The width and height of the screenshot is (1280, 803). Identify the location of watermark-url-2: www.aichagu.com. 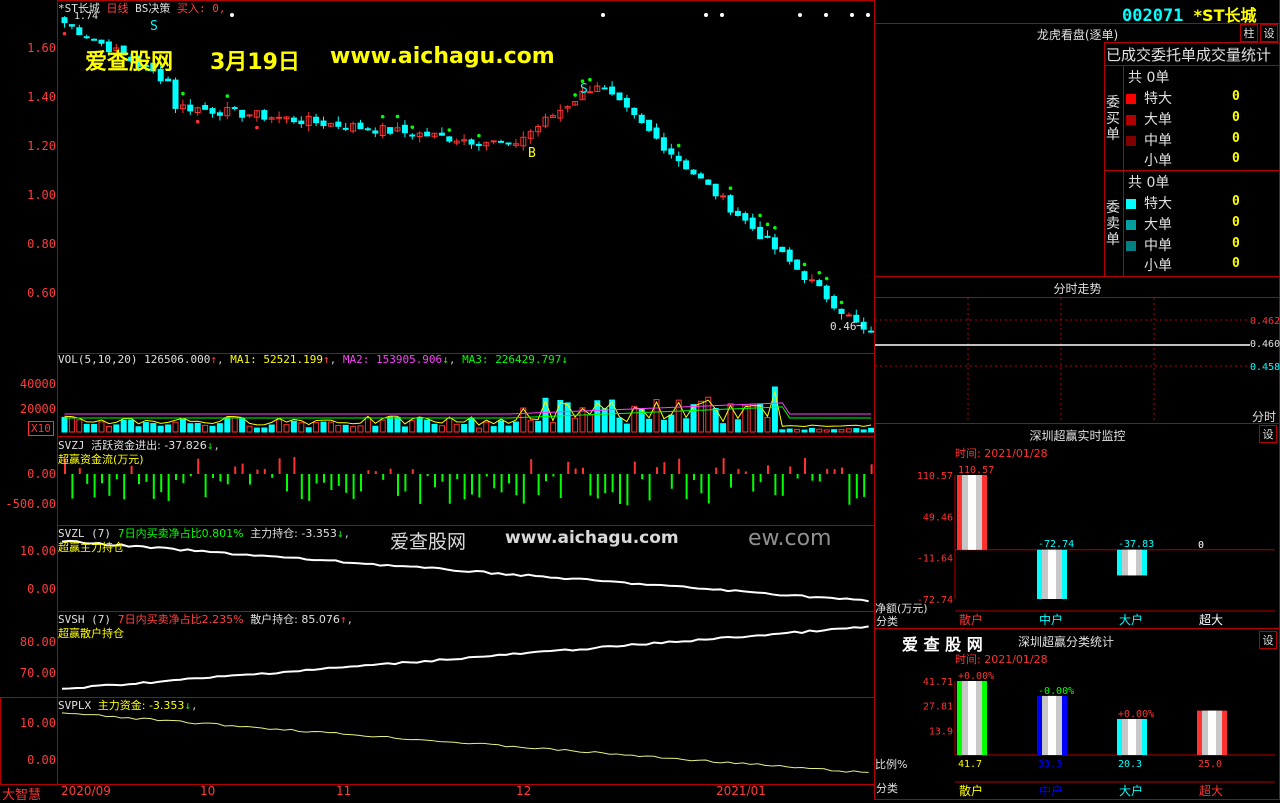
(592, 538).